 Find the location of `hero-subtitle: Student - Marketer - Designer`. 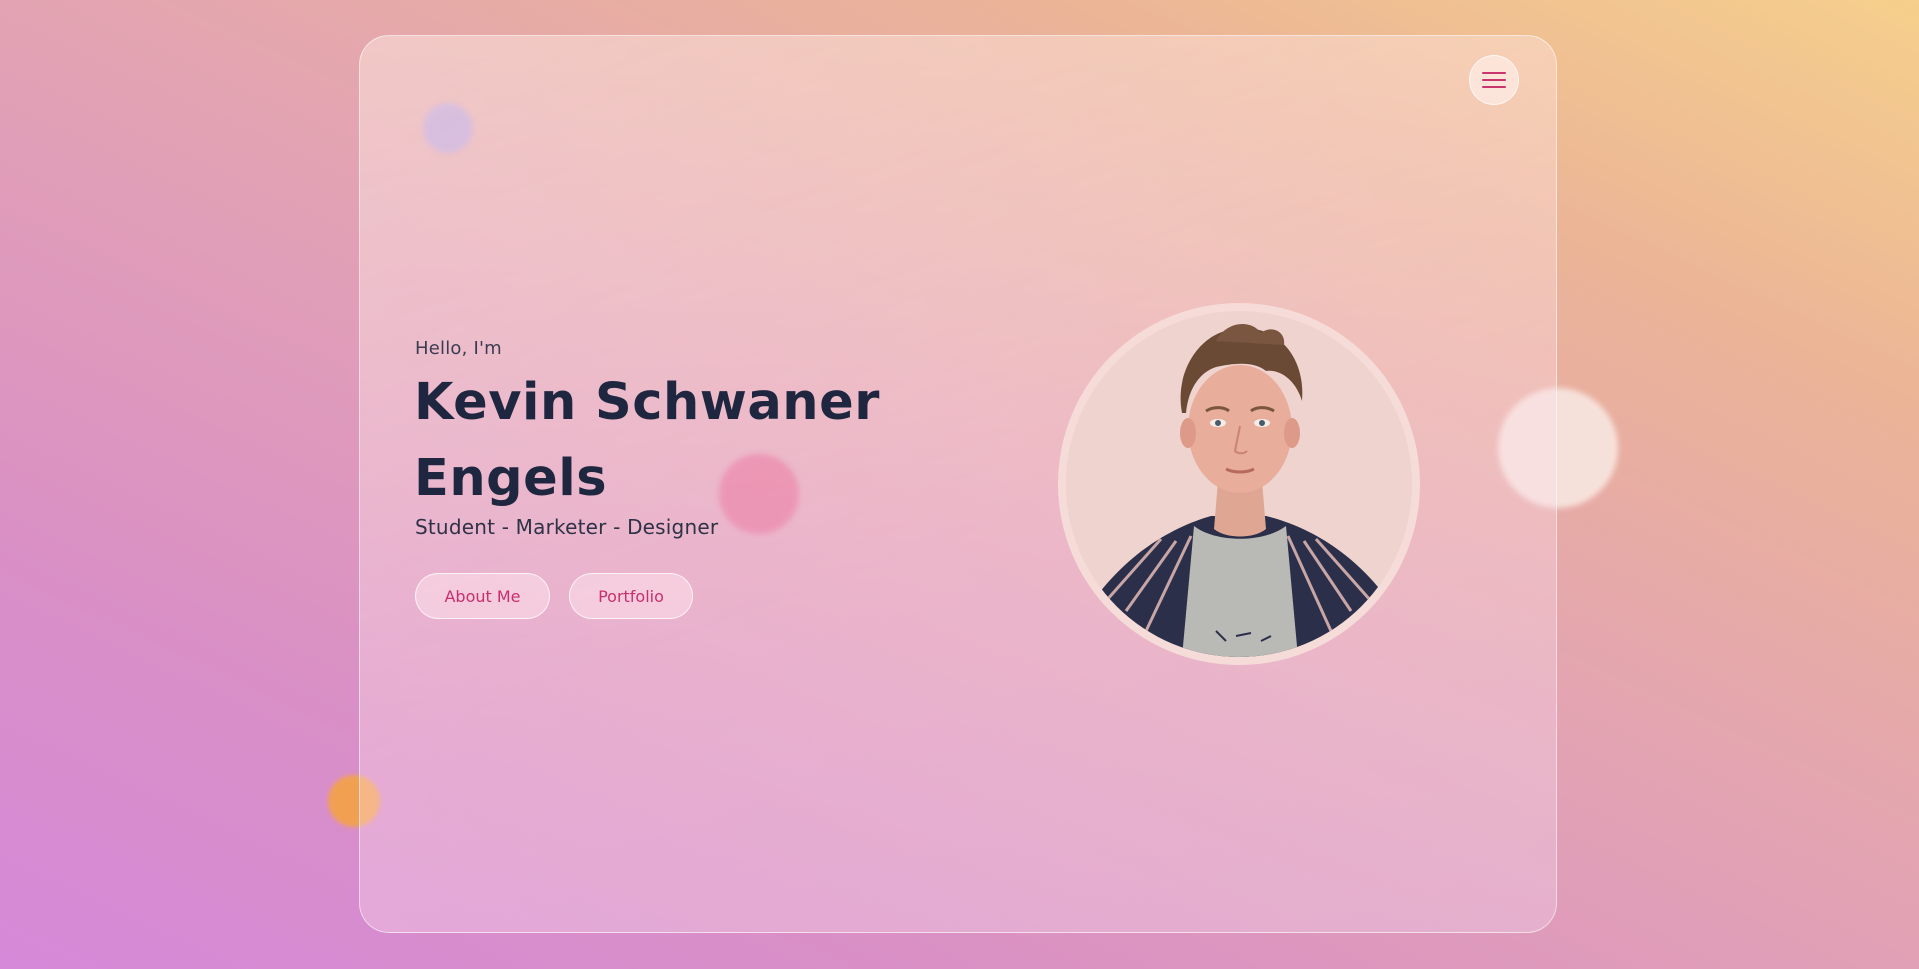

hero-subtitle: Student - Marketer - Designer is located at coordinates (567, 527).